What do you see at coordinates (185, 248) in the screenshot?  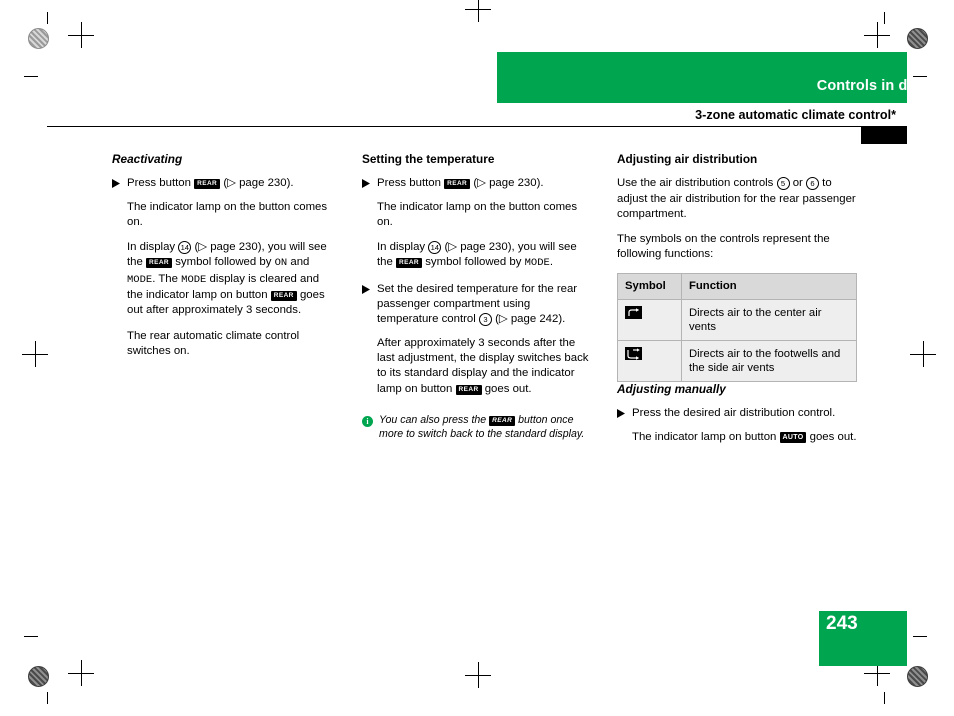 I see `callout-14: 14` at bounding box center [185, 248].